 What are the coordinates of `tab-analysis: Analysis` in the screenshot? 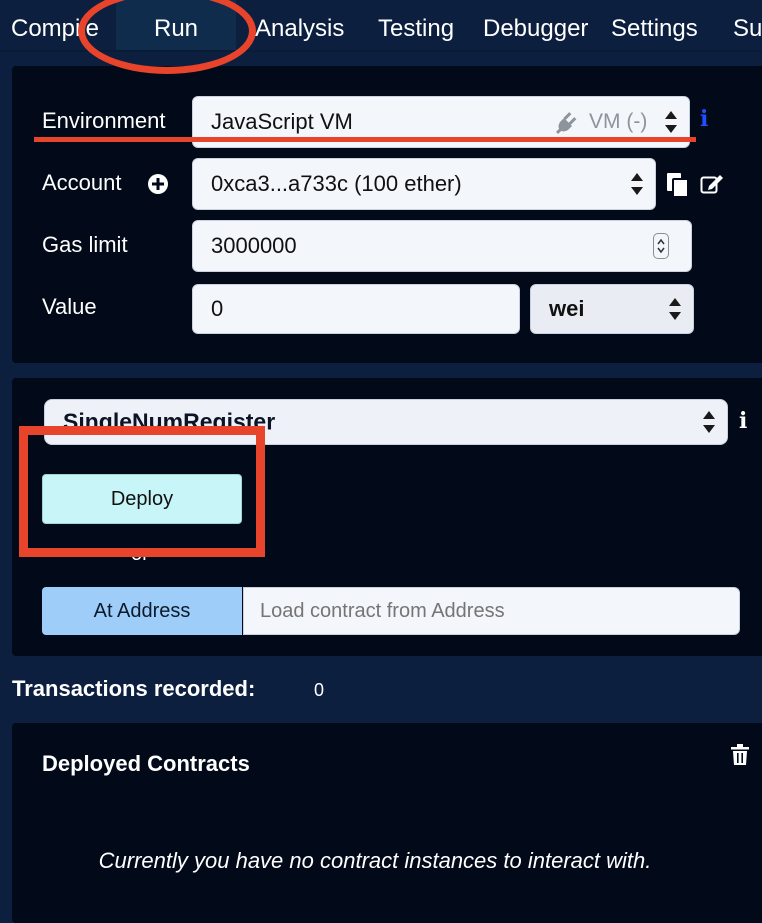 It's located at (299, 26).